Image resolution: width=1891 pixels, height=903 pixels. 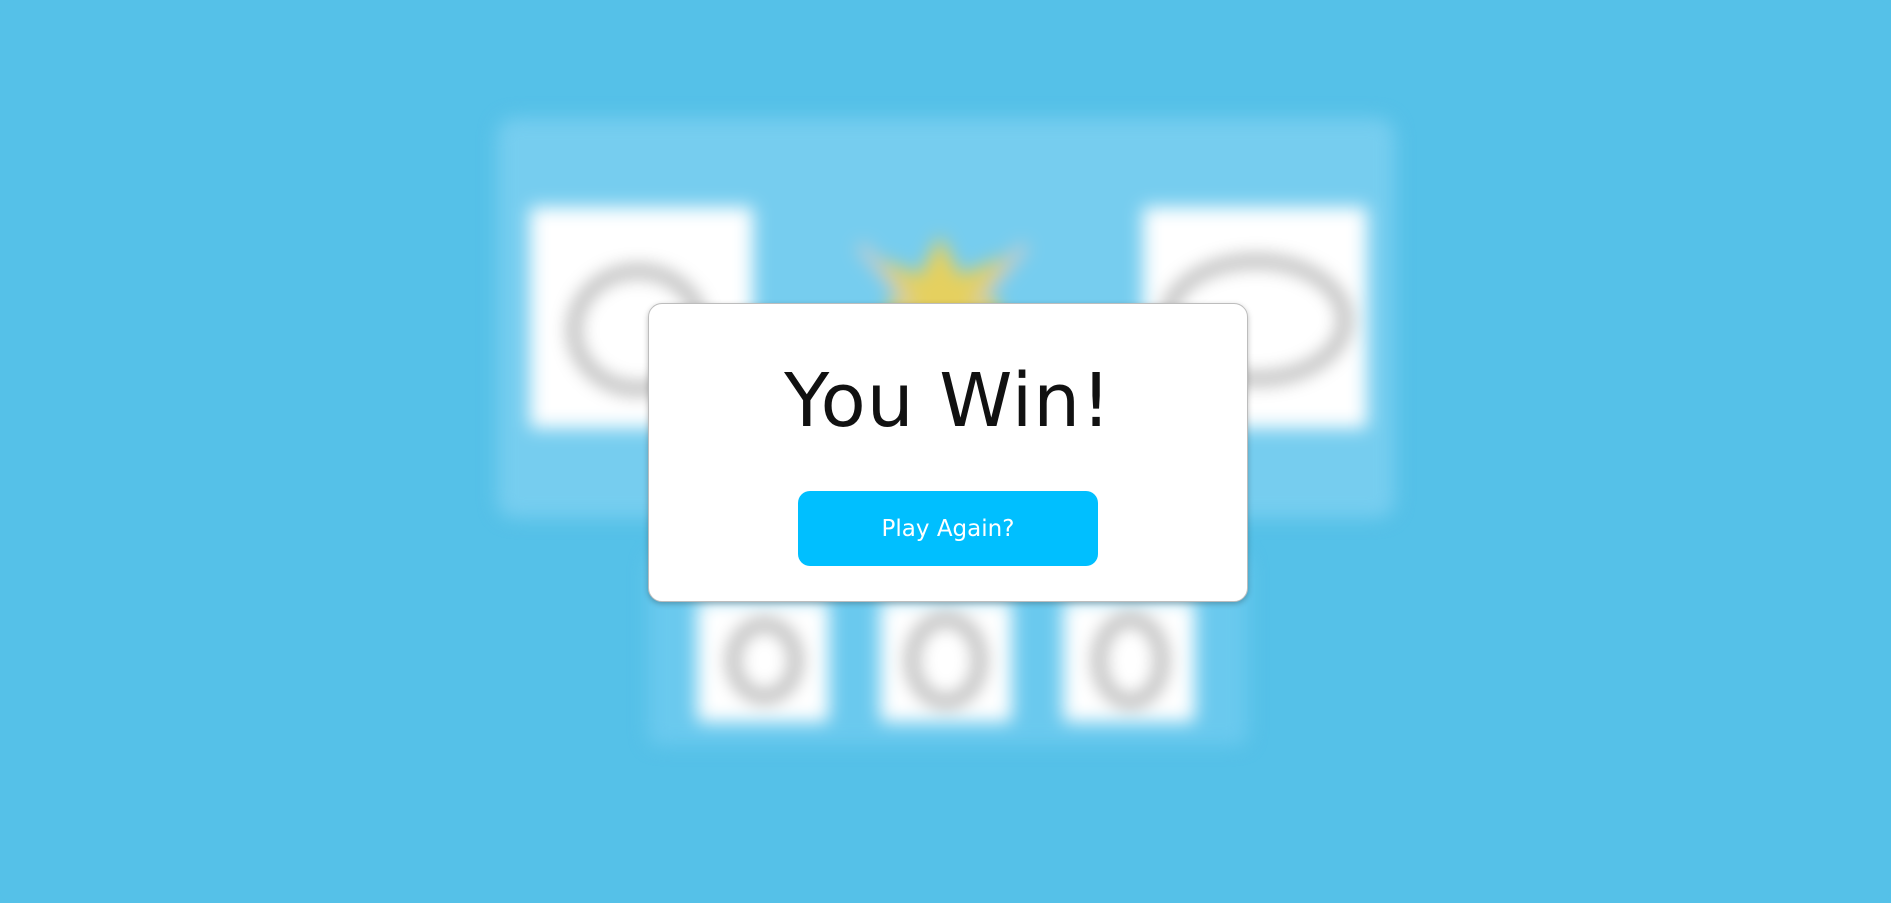 I want to click on result-modal: You Win! Play Again?, so click(x=948, y=452).